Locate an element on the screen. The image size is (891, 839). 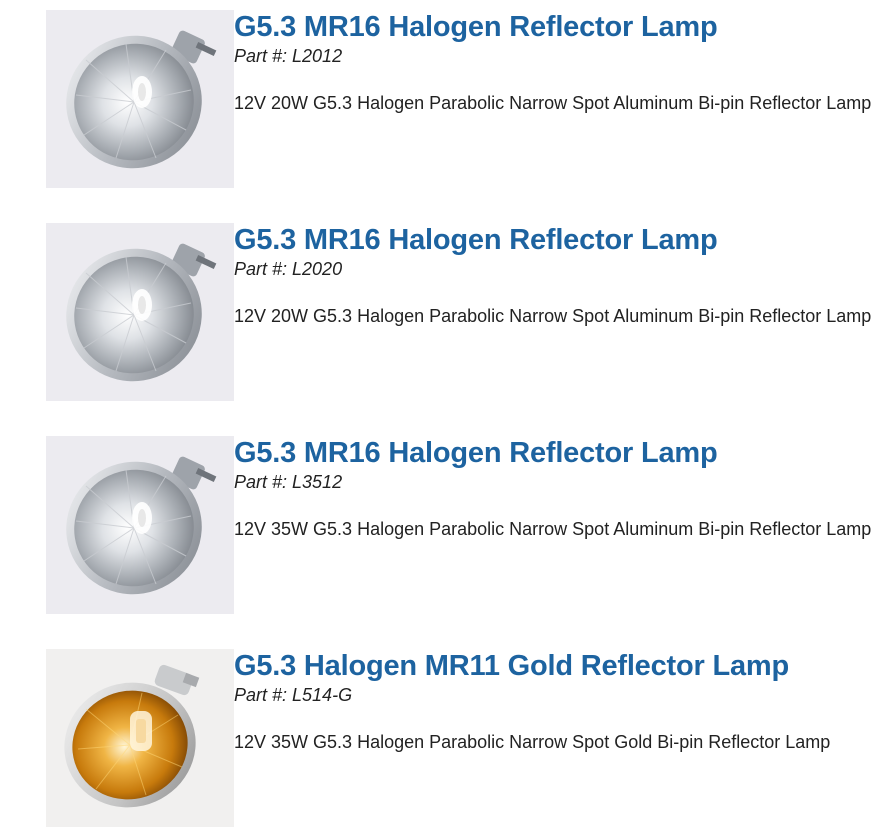
mr11-gold-lamp-icon is located at coordinates (132, 736).